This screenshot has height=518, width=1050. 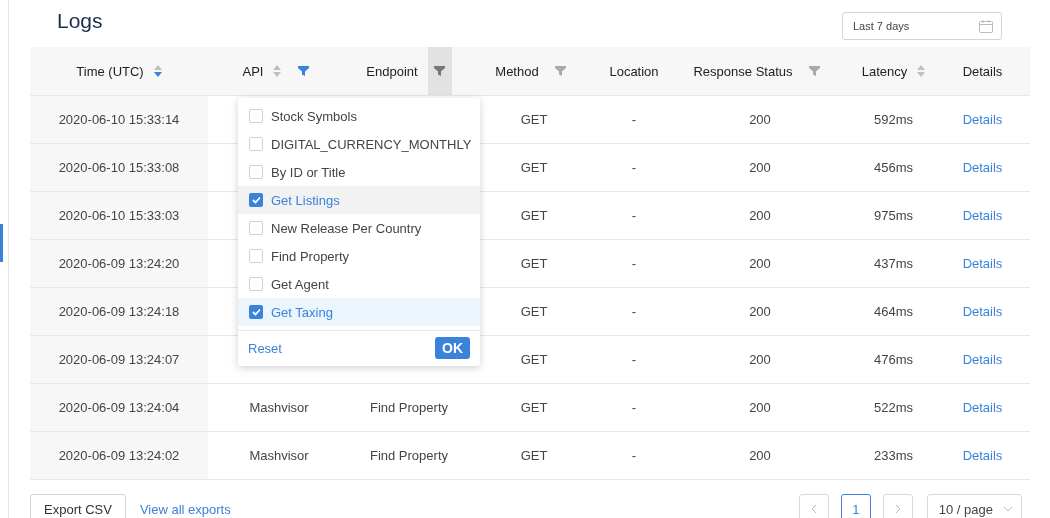 I want to click on table-cell: 233ms, so click(x=893, y=455).